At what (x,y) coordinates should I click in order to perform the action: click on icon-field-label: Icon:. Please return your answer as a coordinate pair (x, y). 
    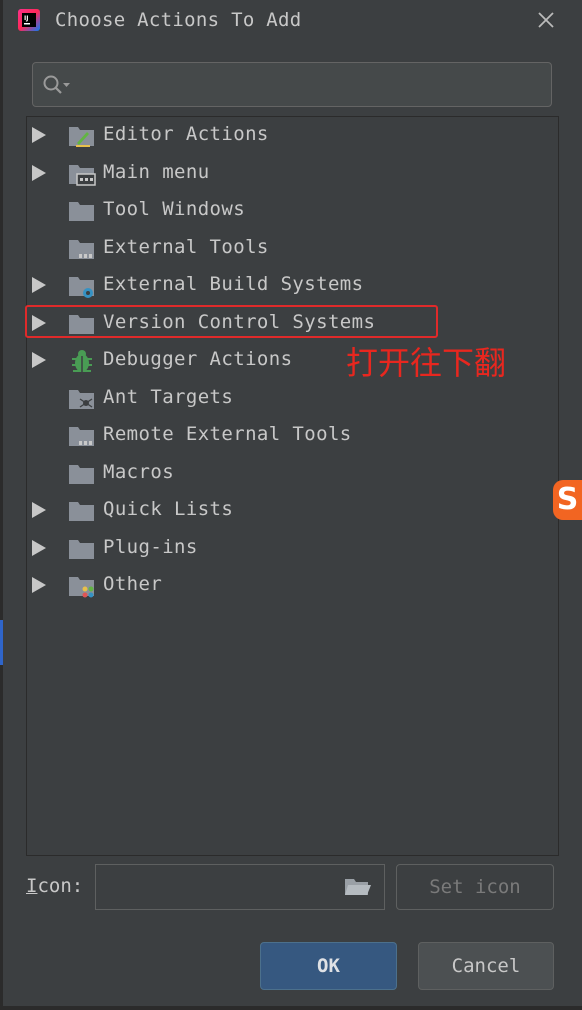
    Looking at the image, I should click on (54, 886).